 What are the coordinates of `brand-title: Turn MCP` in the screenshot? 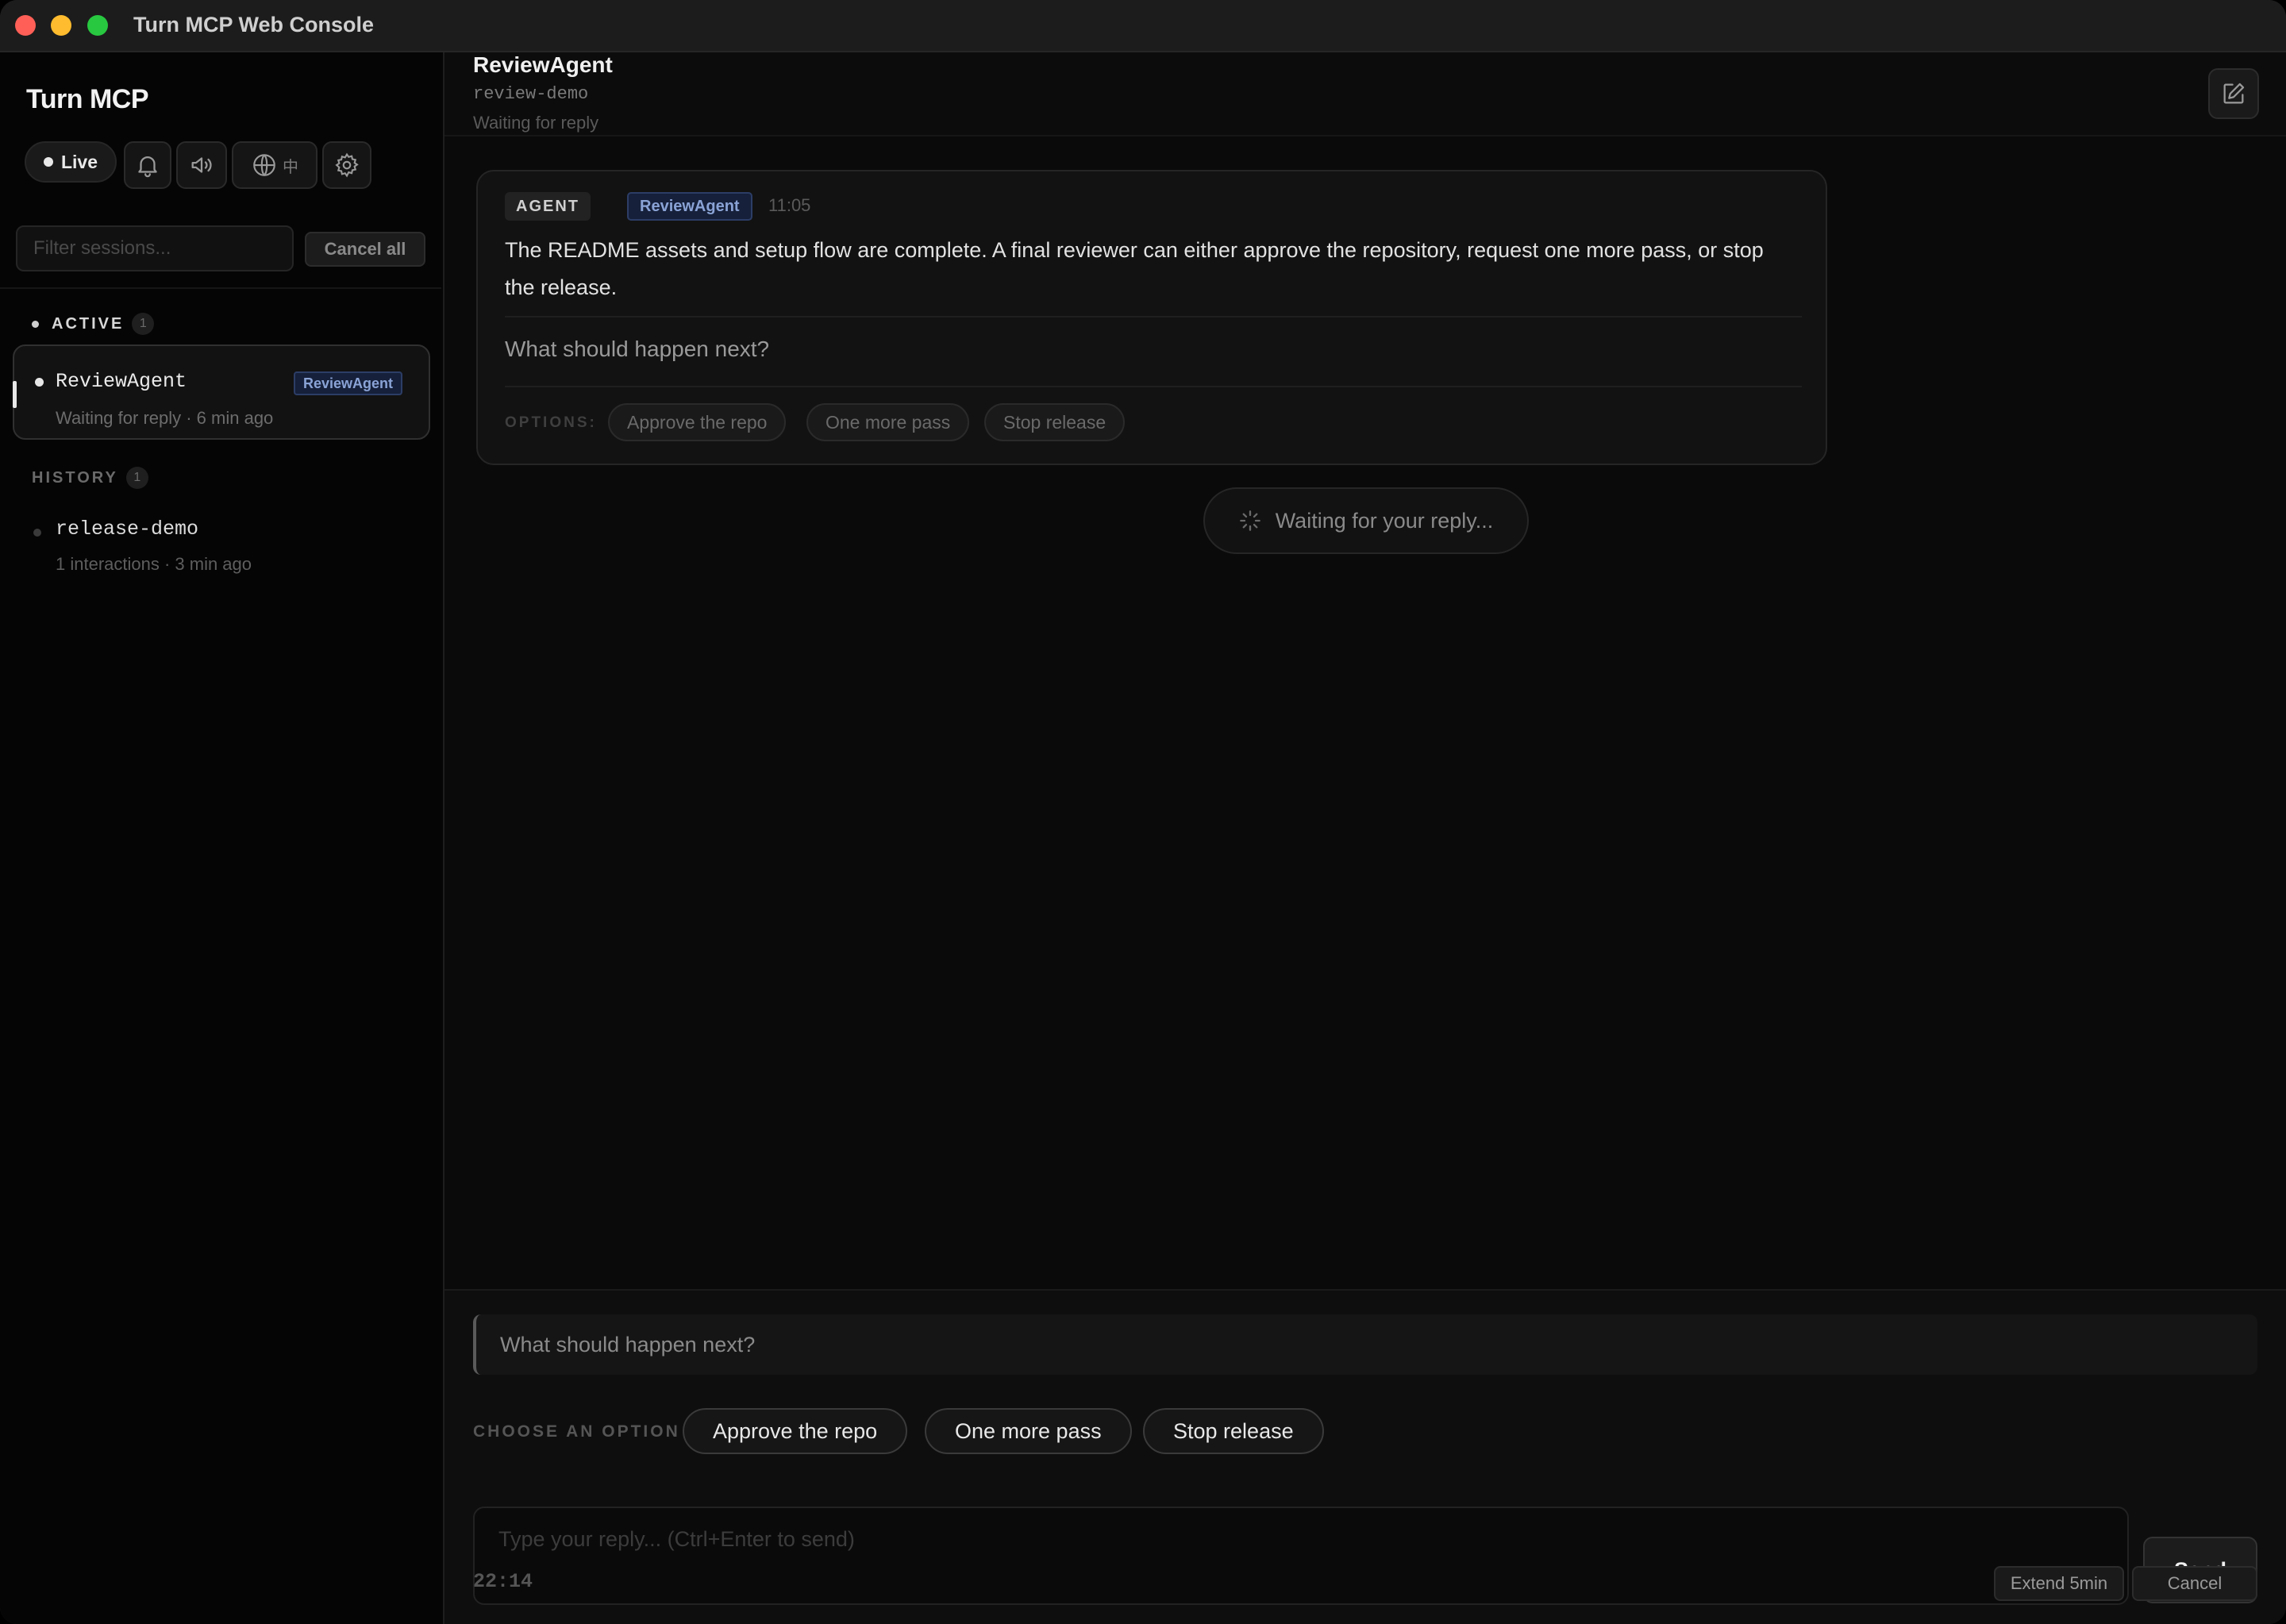 It's located at (87, 99).